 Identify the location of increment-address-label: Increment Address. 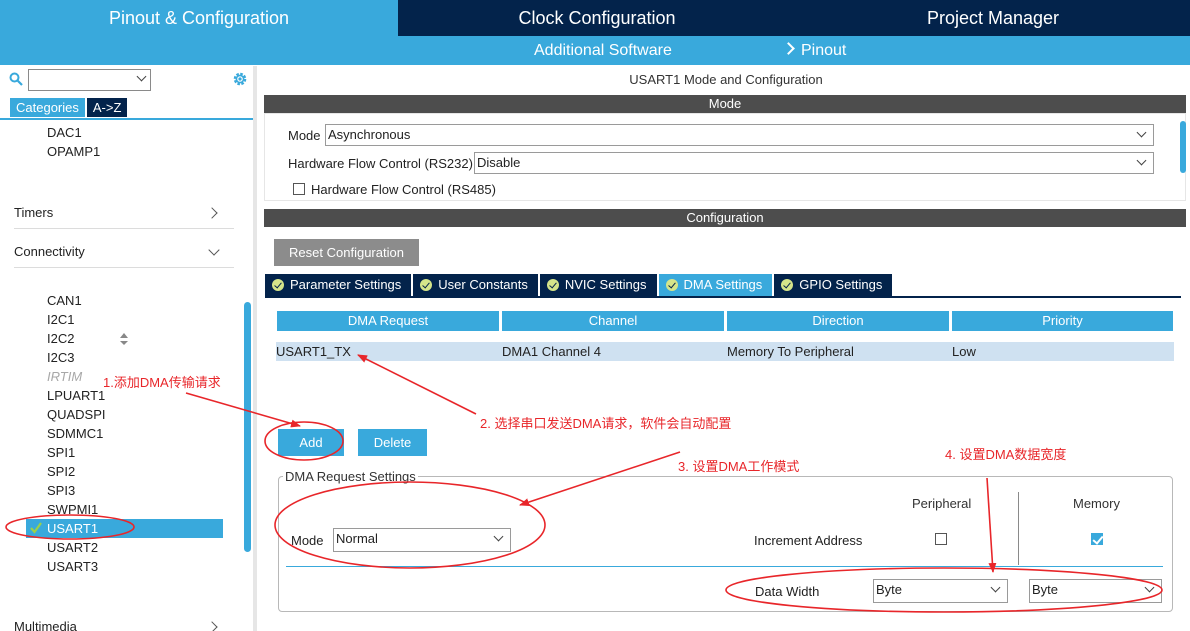
(808, 540).